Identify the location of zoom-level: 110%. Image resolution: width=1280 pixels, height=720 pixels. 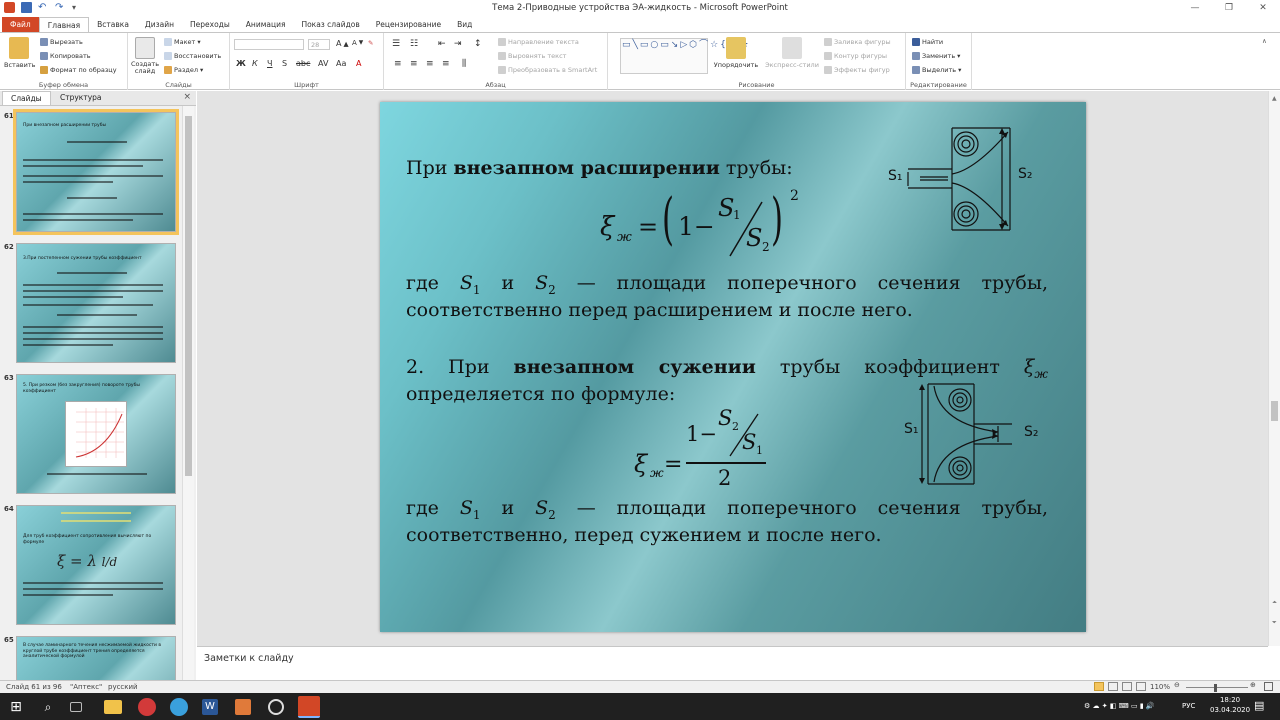
(1160, 687).